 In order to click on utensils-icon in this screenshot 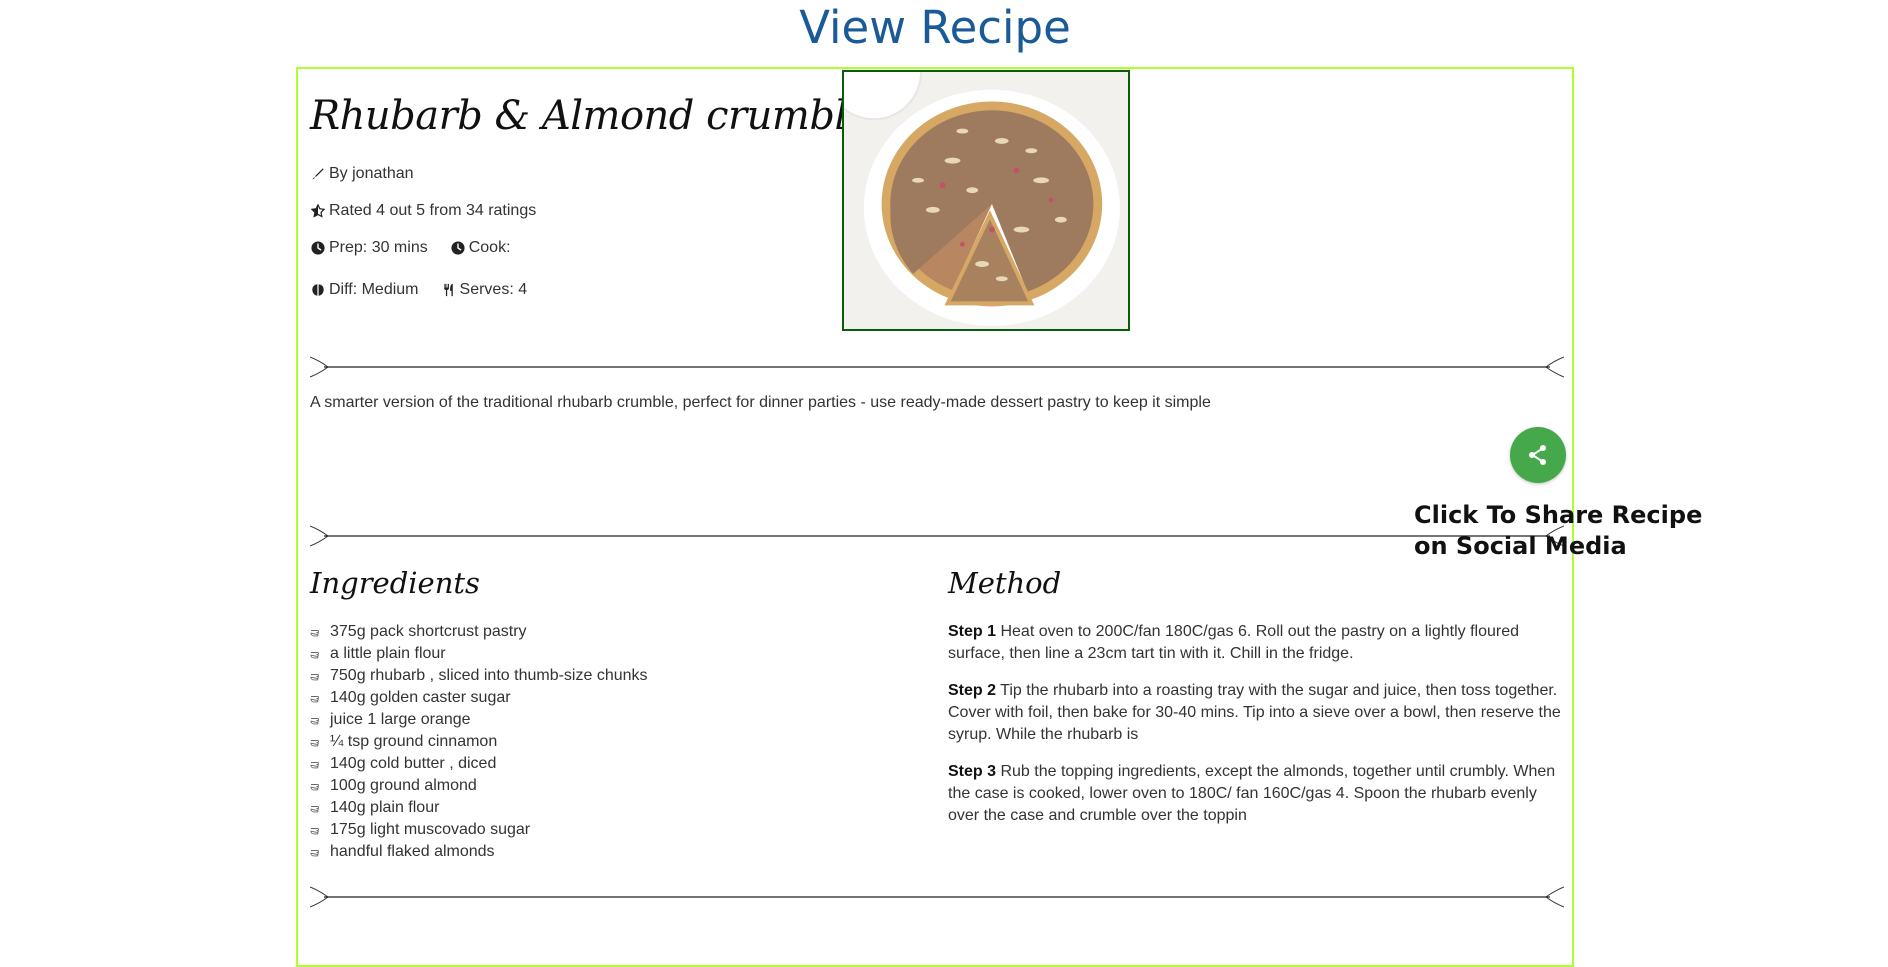, I will do `click(449, 290)`.